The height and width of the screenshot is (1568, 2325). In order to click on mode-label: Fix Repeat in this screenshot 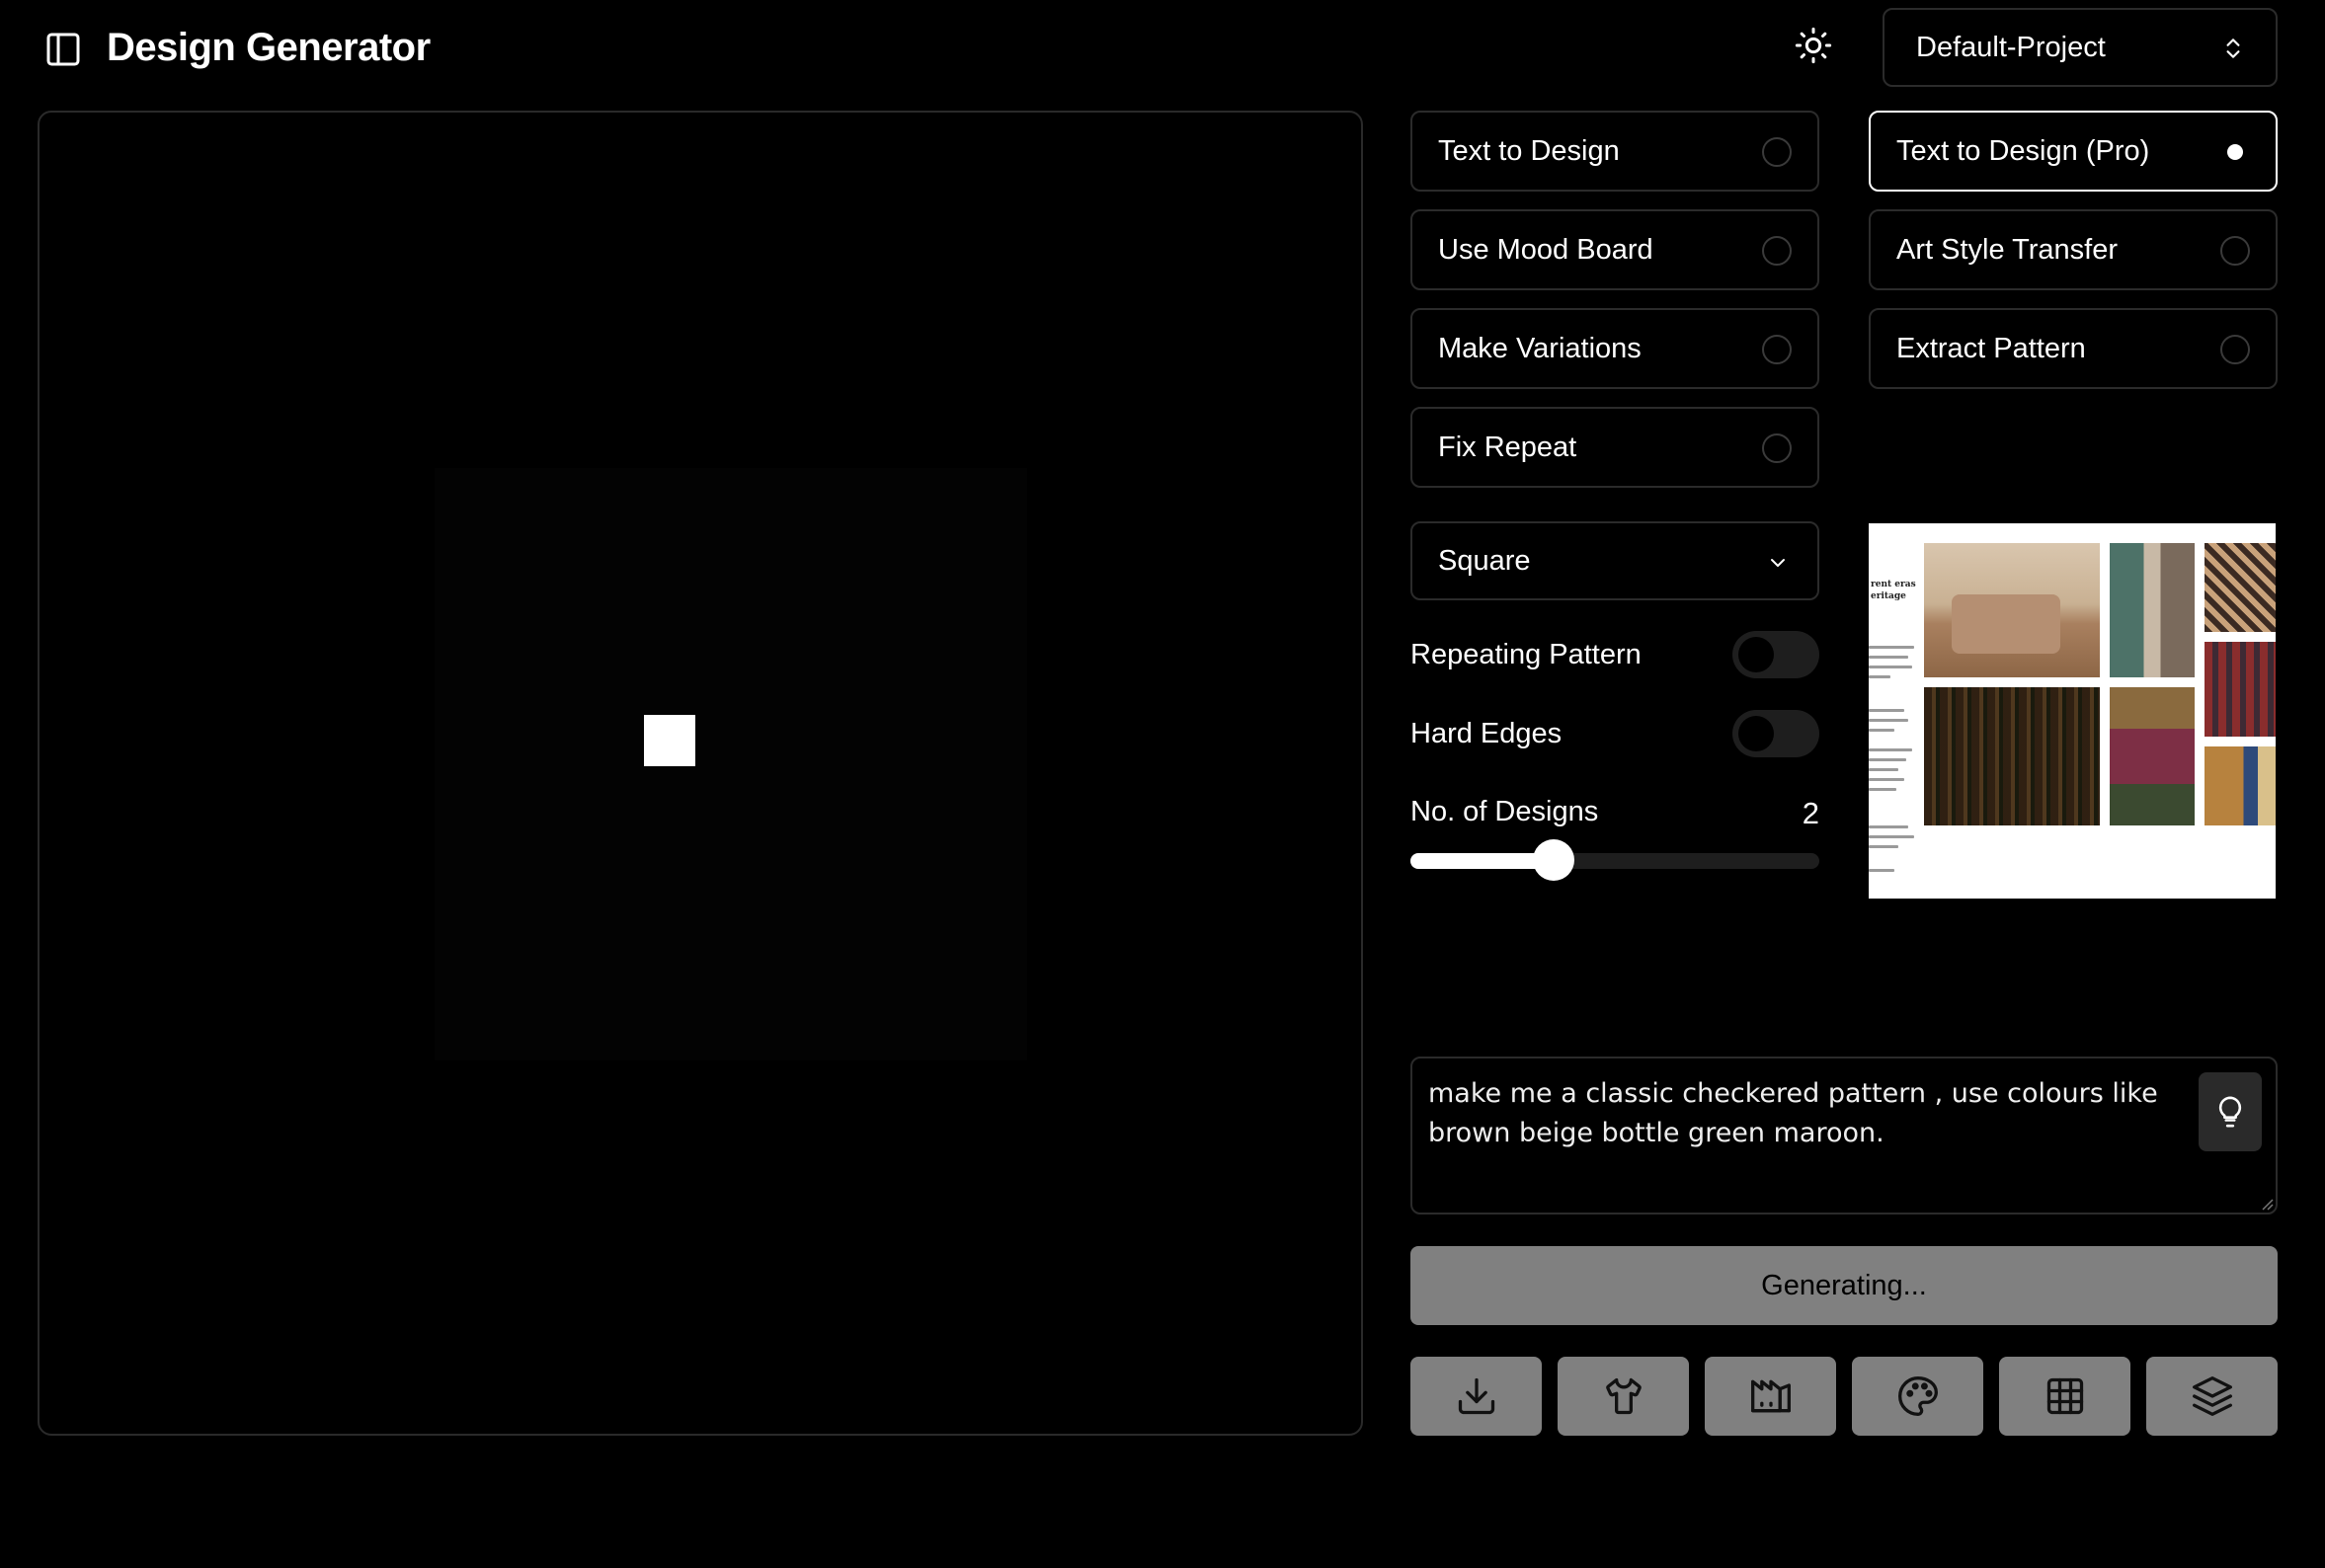, I will do `click(1507, 447)`.